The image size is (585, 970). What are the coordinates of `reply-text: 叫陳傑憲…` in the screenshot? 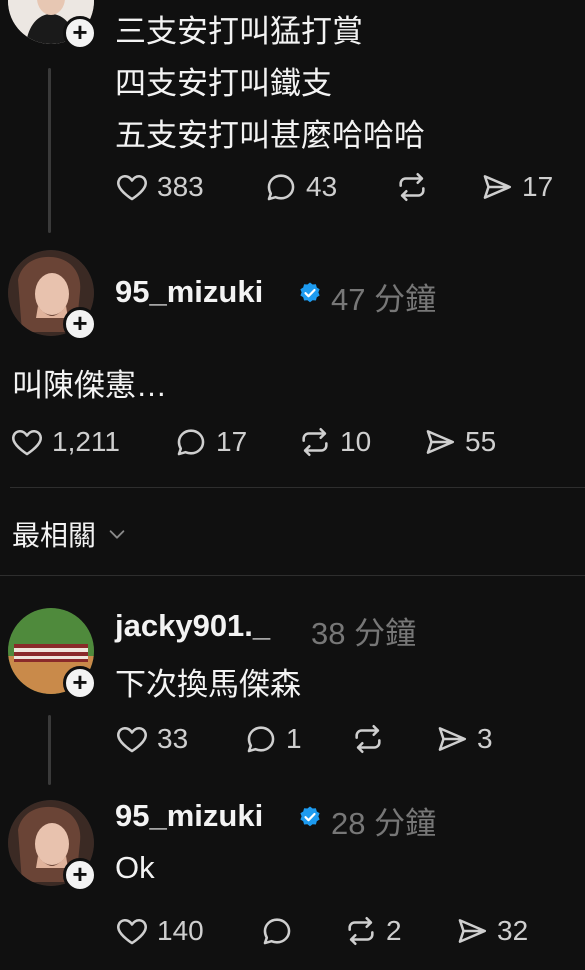 It's located at (89, 385).